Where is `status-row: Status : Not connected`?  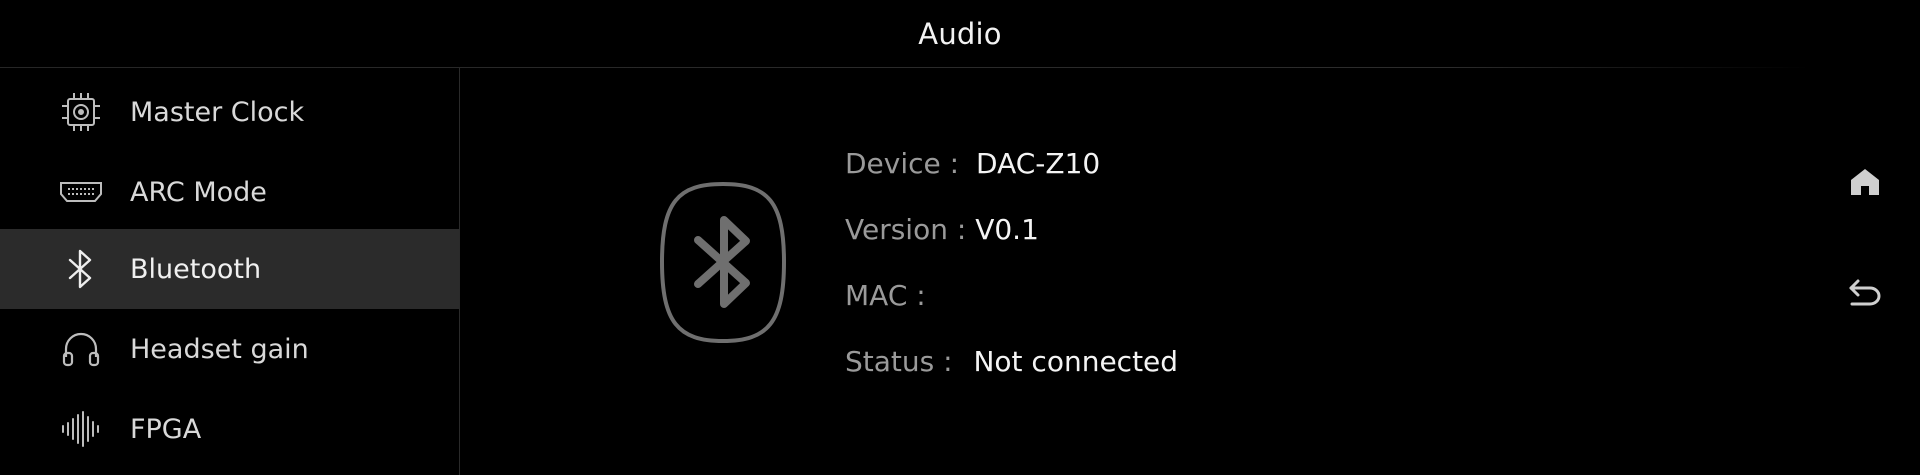 status-row: Status : Not connected is located at coordinates (1011, 361).